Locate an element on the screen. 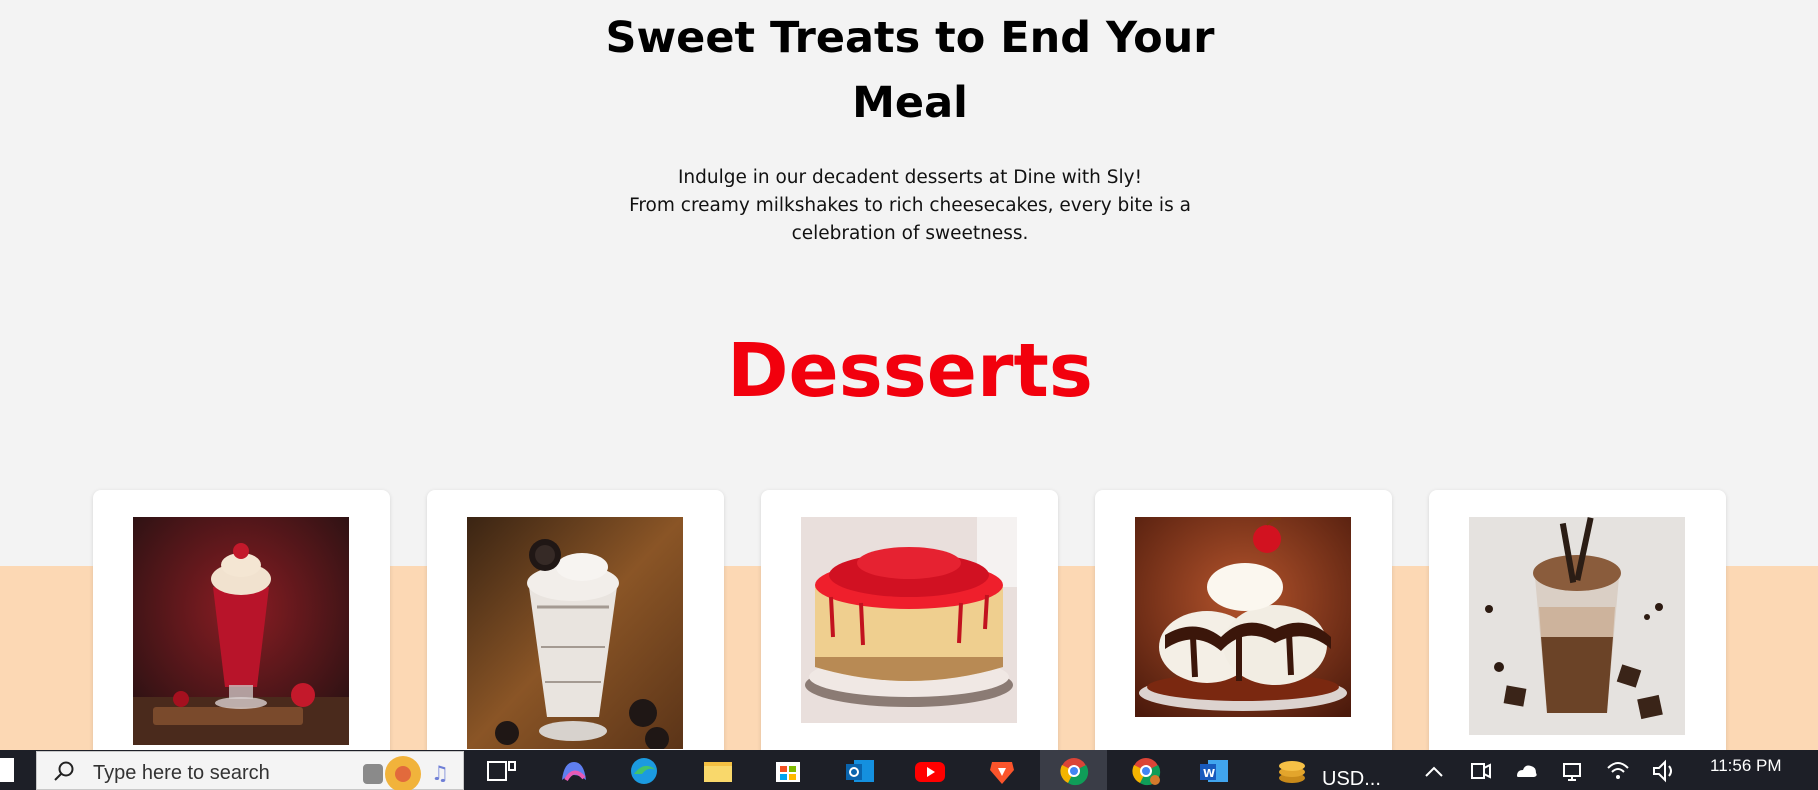 The image size is (1818, 790). outlook-icon is located at coordinates (860, 771).